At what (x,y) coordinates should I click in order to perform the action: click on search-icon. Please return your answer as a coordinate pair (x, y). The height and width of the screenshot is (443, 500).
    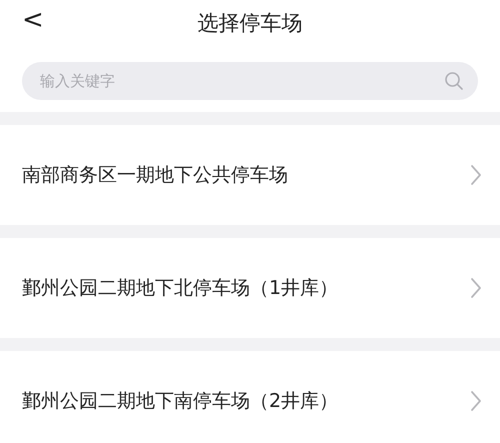
    Looking at the image, I should click on (454, 81).